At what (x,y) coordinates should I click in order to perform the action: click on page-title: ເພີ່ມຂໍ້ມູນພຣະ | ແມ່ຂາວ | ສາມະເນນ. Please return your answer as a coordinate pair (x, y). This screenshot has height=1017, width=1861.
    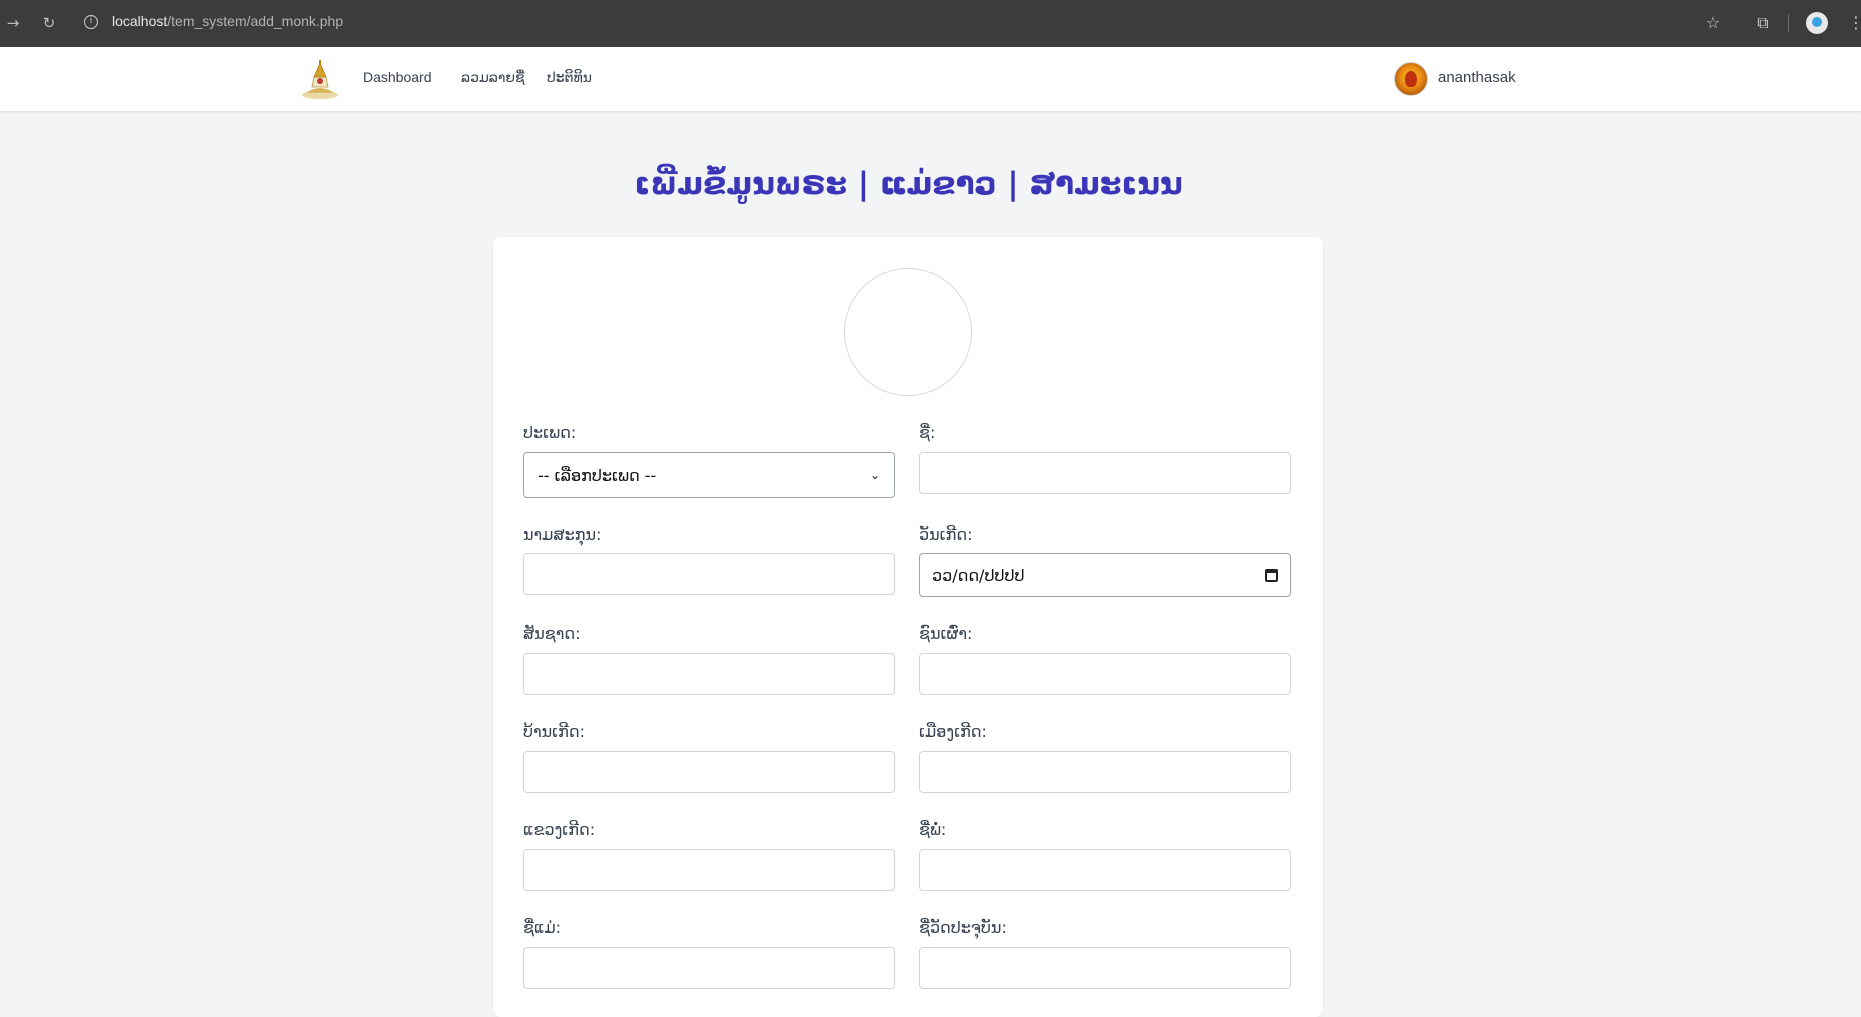
    Looking at the image, I should click on (908, 184).